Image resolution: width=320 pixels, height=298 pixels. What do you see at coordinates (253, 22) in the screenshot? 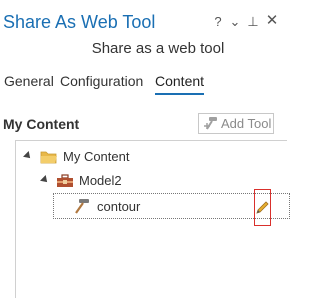
I see `pin-icon: ⊥` at bounding box center [253, 22].